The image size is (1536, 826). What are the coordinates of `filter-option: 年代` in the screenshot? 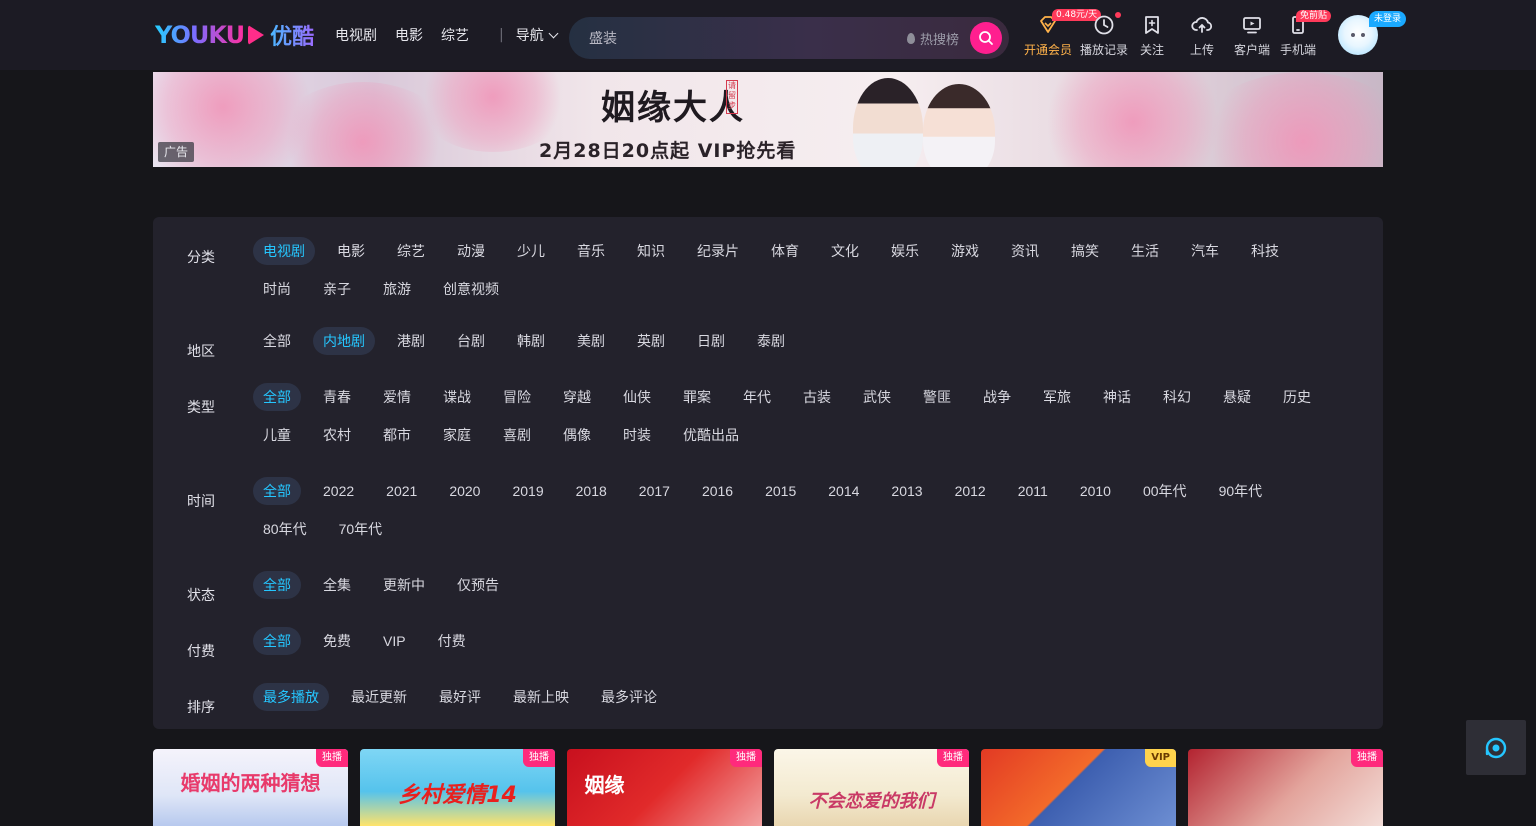 It's located at (757, 397).